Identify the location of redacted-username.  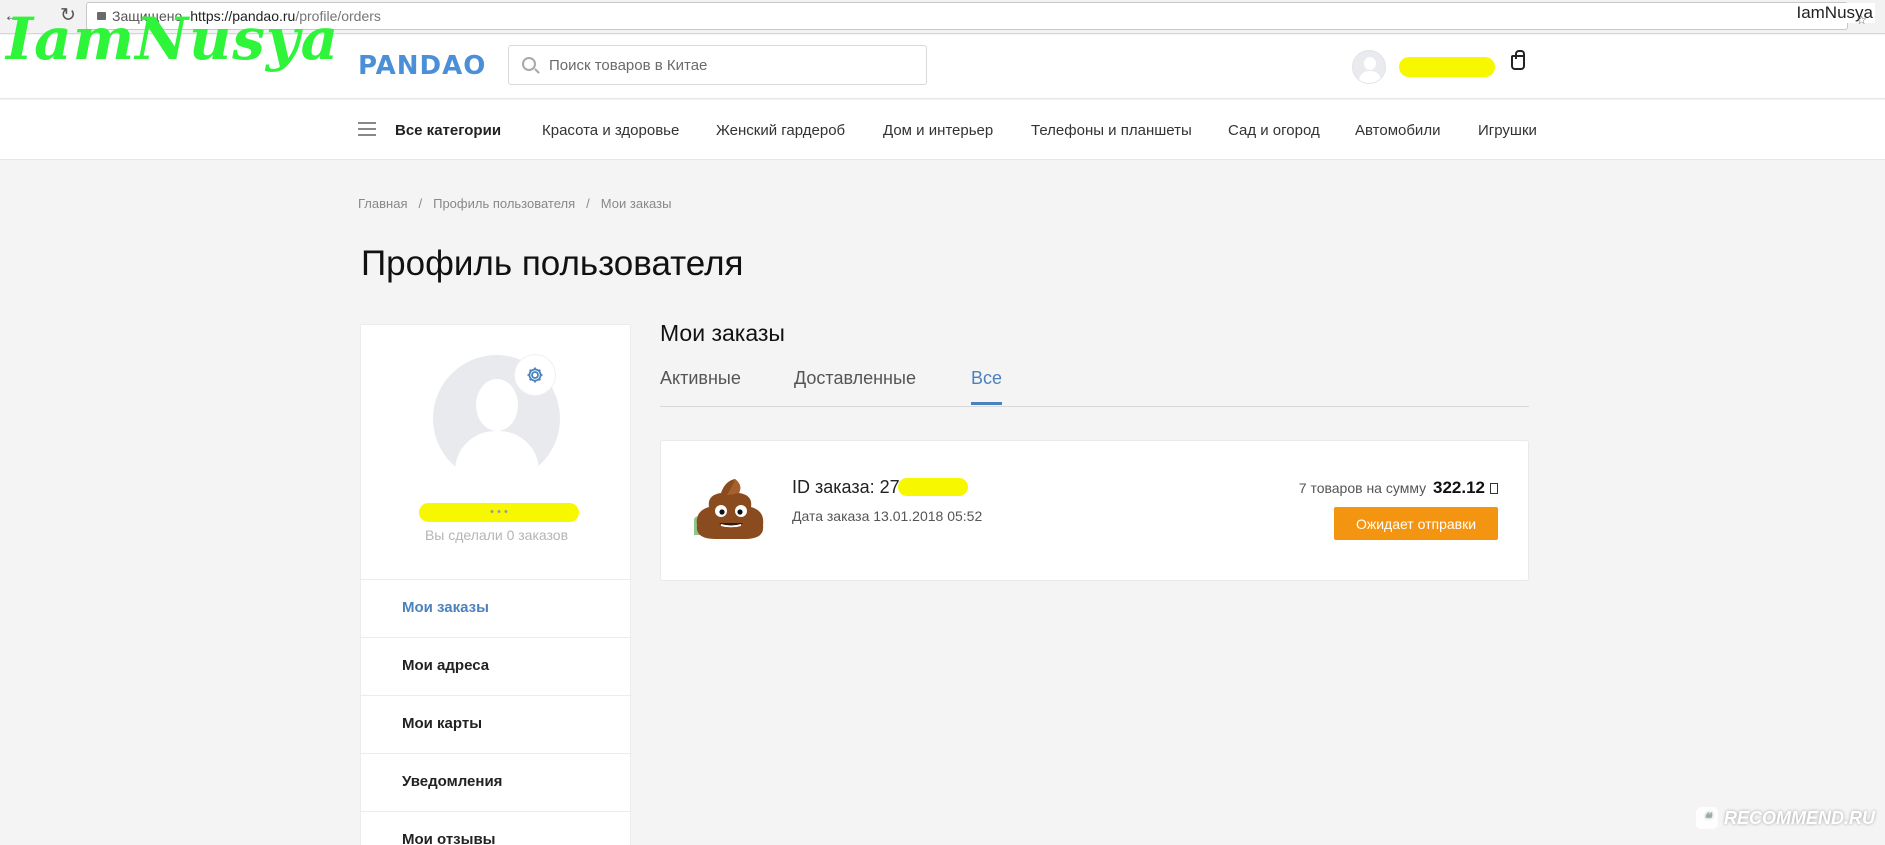
(1447, 67).